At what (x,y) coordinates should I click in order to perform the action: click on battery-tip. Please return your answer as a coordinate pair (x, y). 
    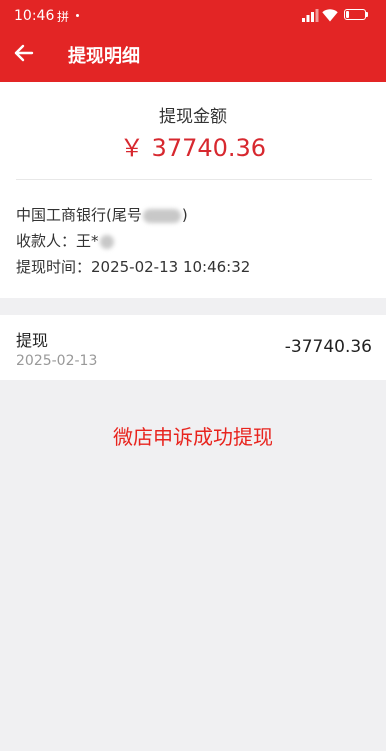
    Looking at the image, I should click on (367, 14).